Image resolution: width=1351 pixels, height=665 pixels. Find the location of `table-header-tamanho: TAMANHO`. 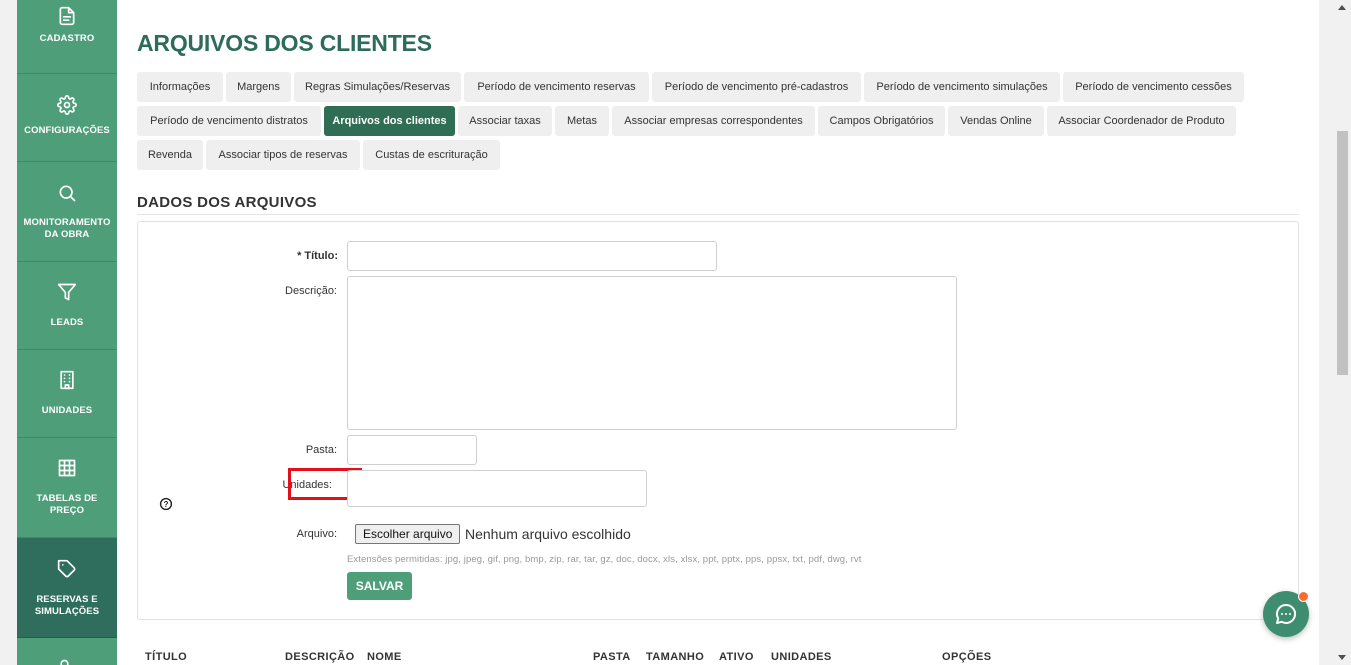

table-header-tamanho: TAMANHO is located at coordinates (675, 657).